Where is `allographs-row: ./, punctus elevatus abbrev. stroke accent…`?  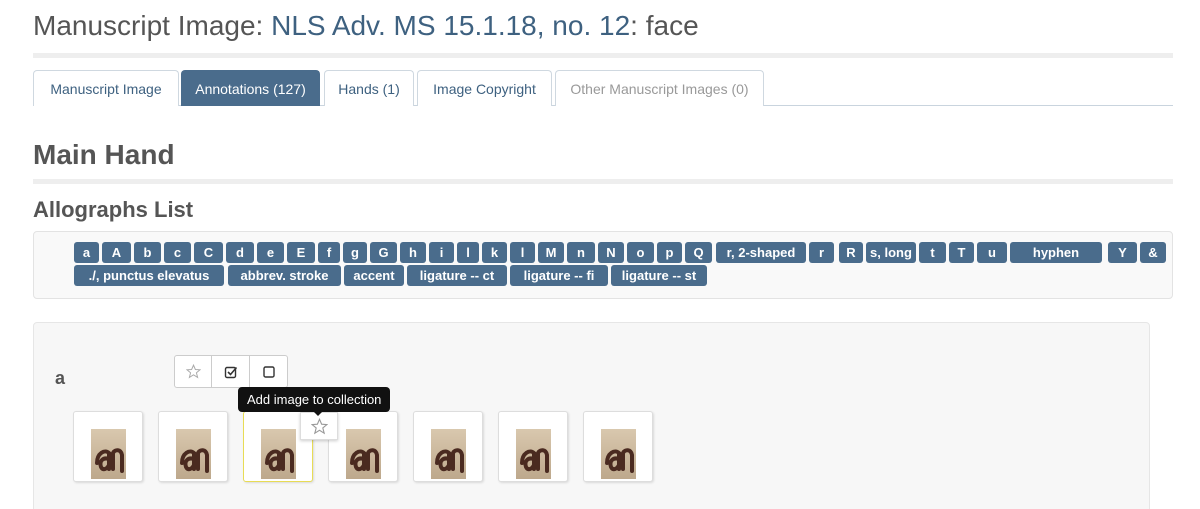
allographs-row: ./, punctus elevatus abbrev. stroke accent… is located at coordinates (604, 276).